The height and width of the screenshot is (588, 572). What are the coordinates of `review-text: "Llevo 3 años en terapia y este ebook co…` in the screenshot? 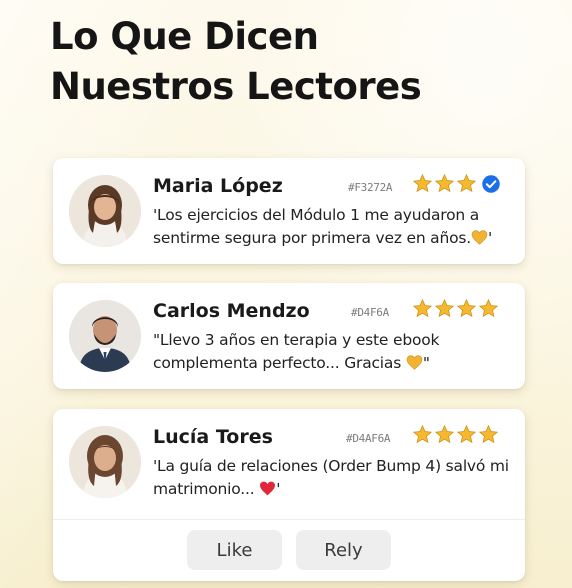 It's located at (296, 351).